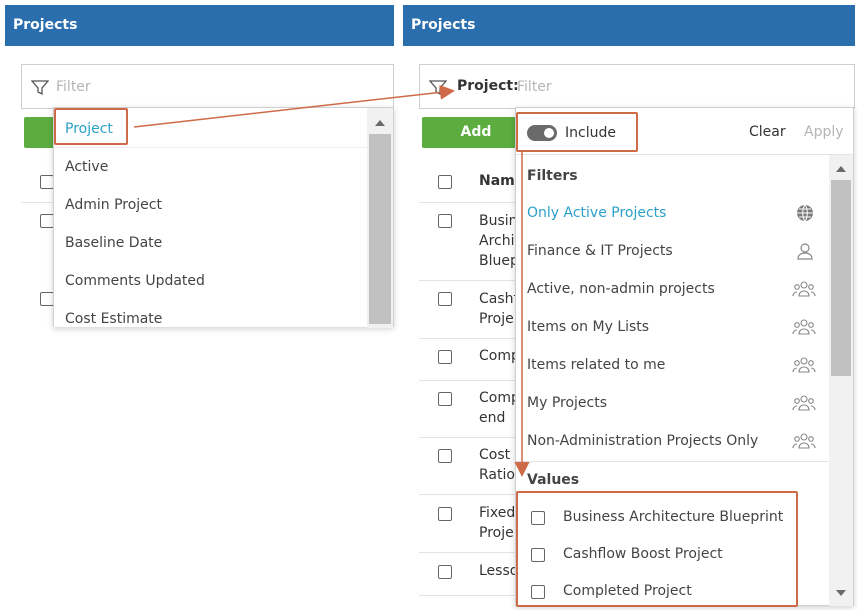  Describe the element at coordinates (443, 25) in the screenshot. I see `right-header-title: Projects` at that location.